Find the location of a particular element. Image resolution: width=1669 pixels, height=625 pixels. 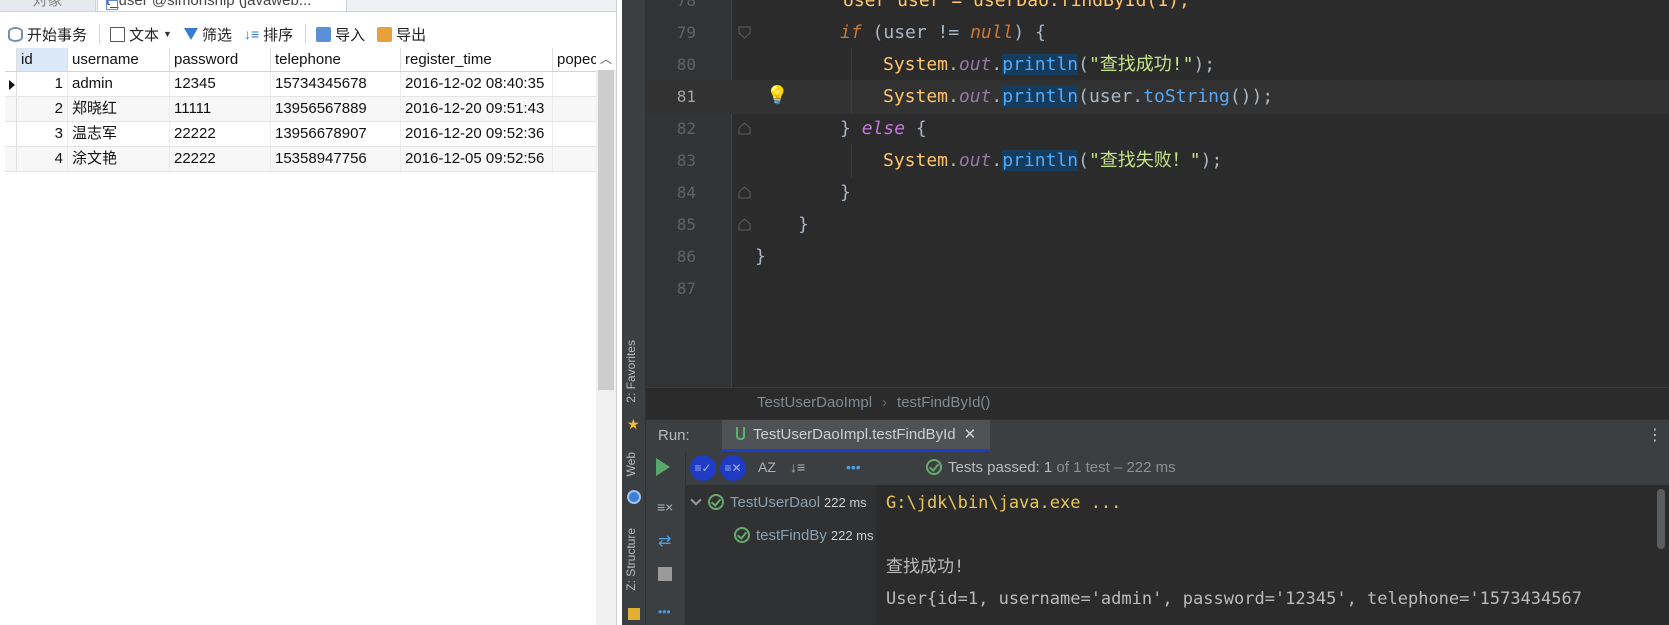

scroll-up-arrow-icon: ︿ is located at coordinates (606, 59).